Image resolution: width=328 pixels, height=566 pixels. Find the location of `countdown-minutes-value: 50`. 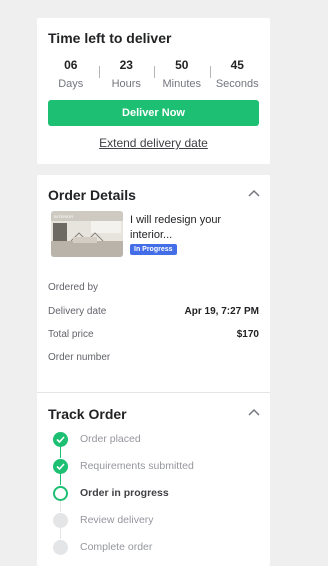

countdown-minutes-value: 50 is located at coordinates (182, 65).